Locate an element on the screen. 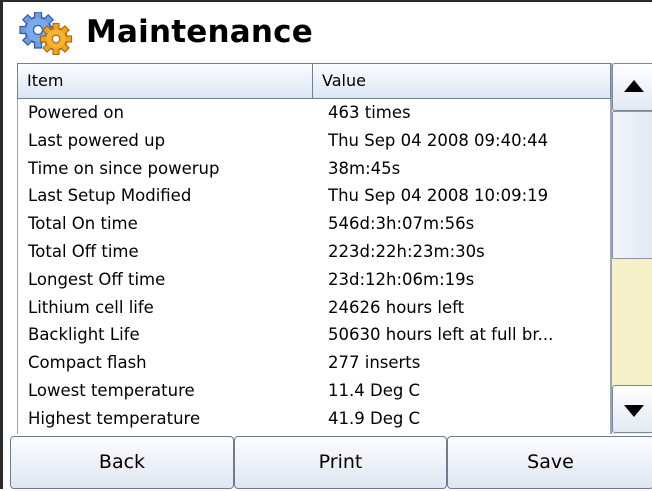 Image resolution: width=652 pixels, height=491 pixels. page-title: Maintenance is located at coordinates (199, 32).